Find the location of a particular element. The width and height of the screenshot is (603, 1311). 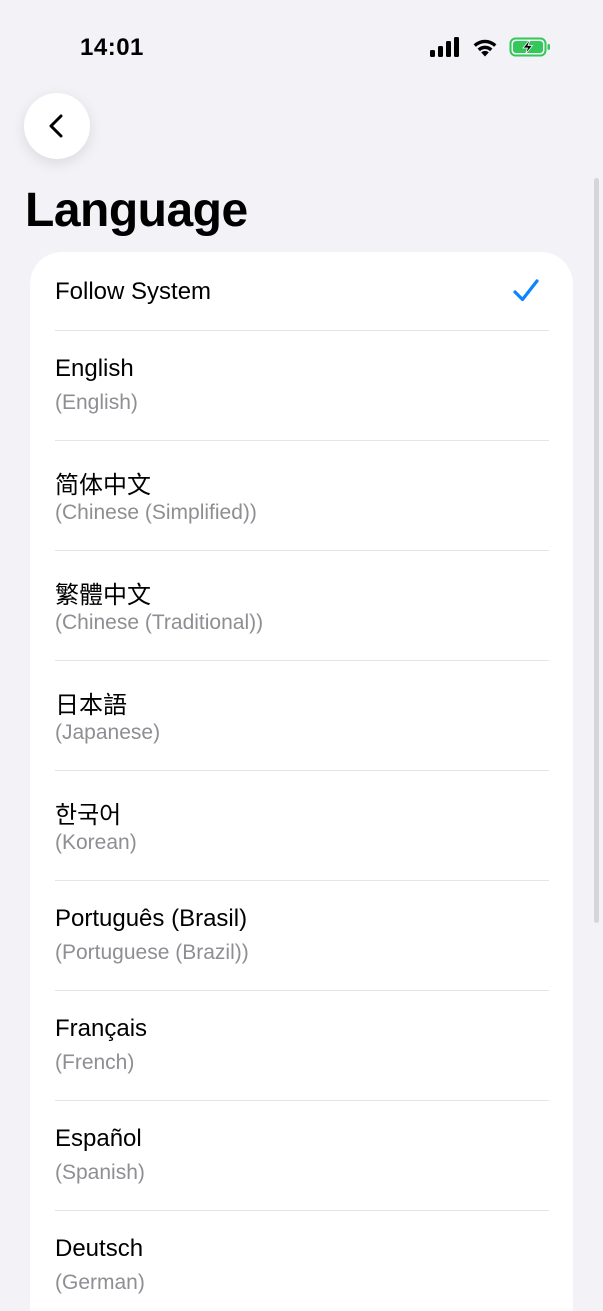

status-icons is located at coordinates (490, 47).